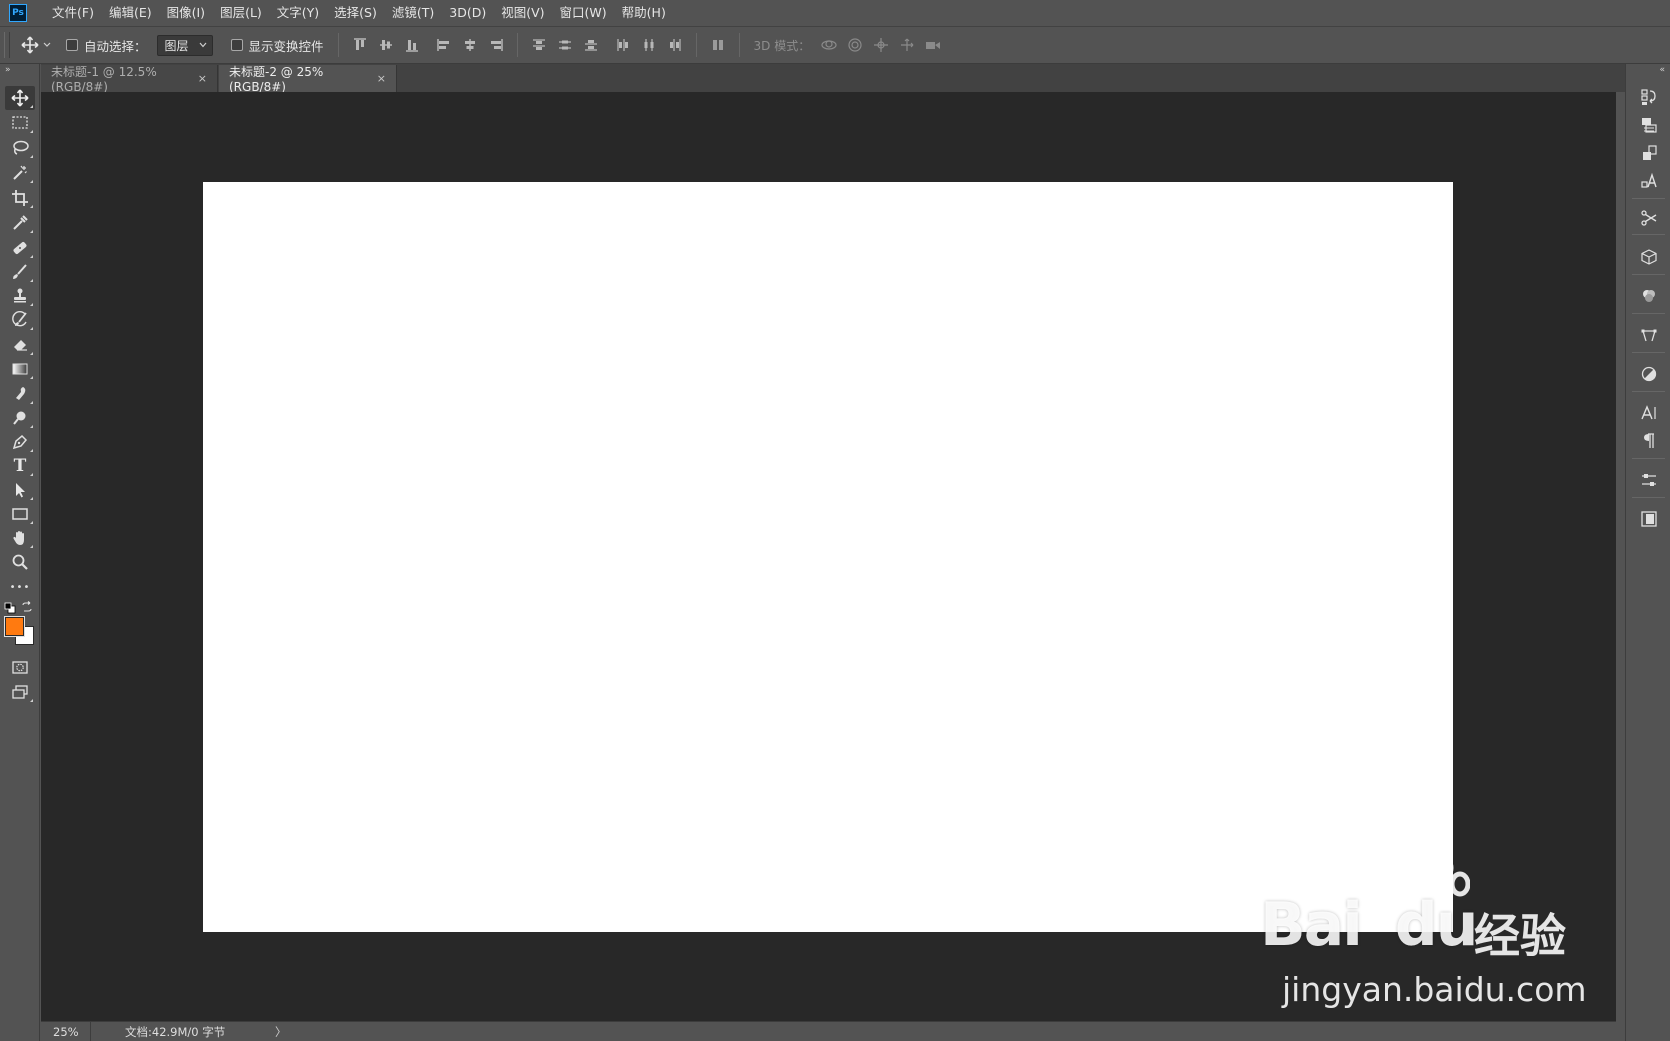 The width and height of the screenshot is (1670, 1041). Describe the element at coordinates (20, 272) in the screenshot. I see `brush-tool` at that location.